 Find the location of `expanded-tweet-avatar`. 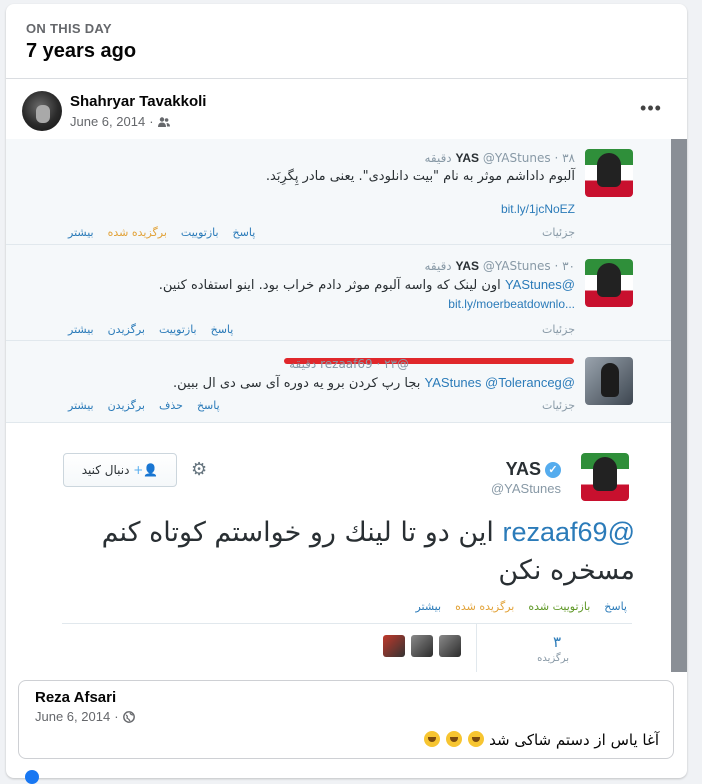

expanded-tweet-avatar is located at coordinates (605, 477).